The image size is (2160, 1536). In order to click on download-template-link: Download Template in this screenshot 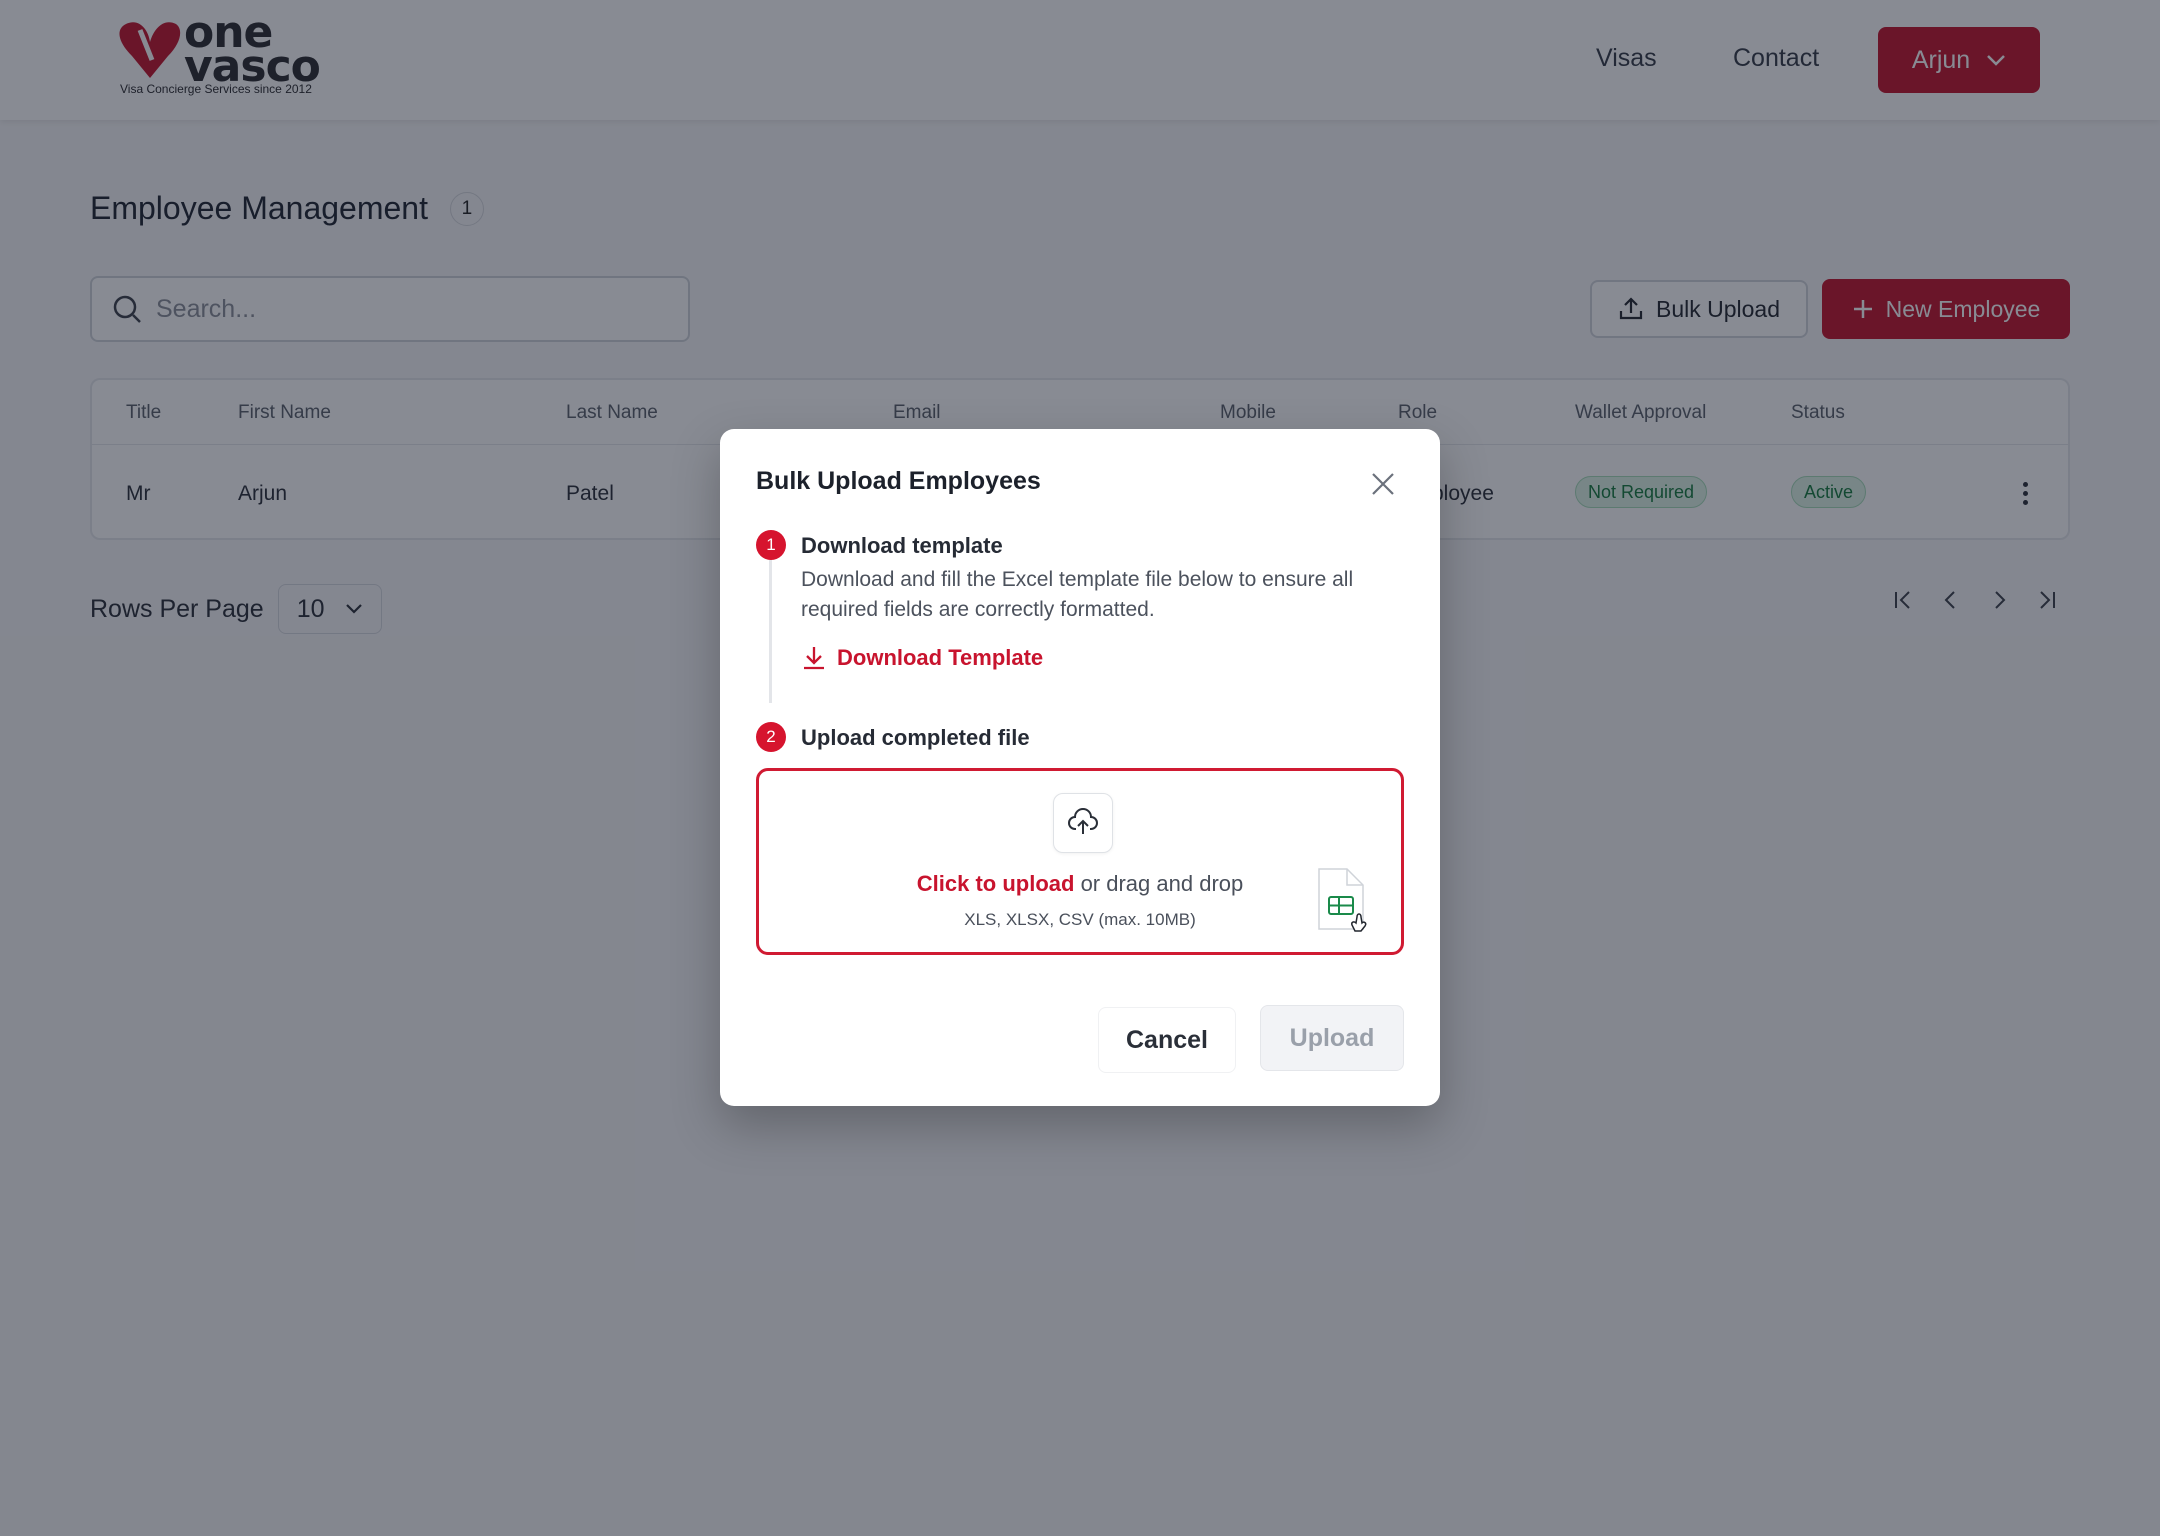, I will do `click(922, 658)`.